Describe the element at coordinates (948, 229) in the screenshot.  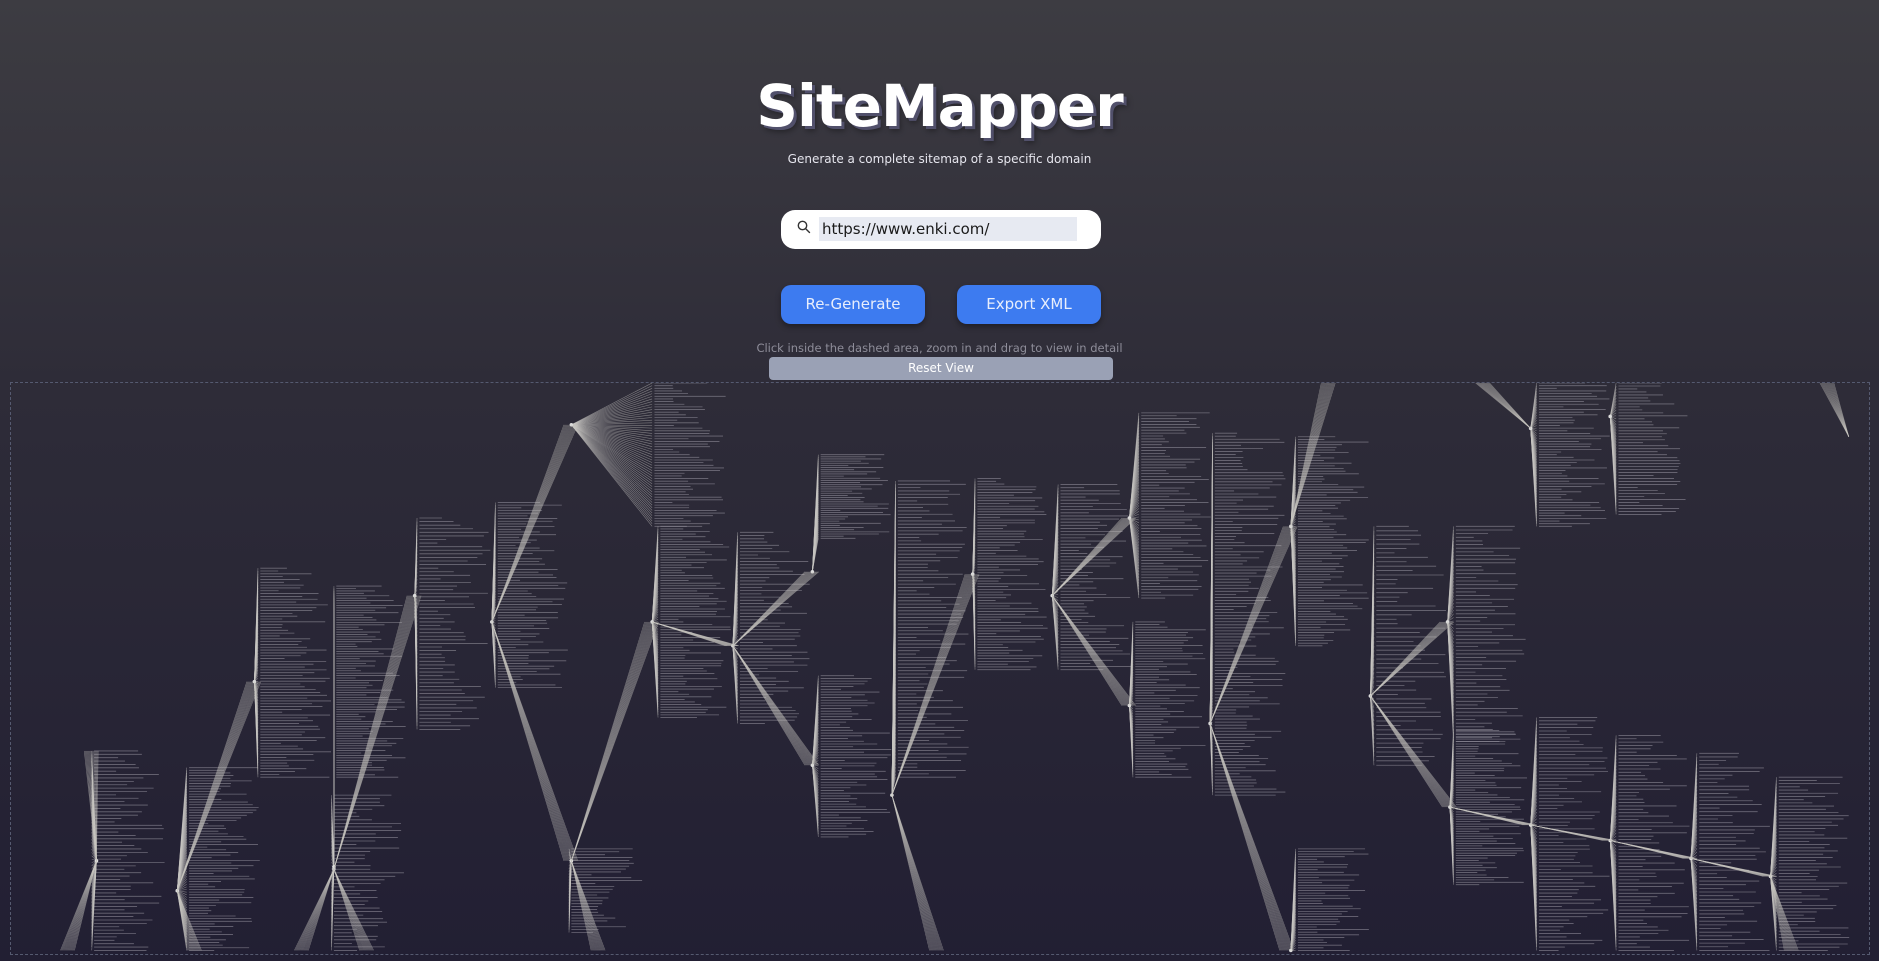
I see `url-input` at that location.